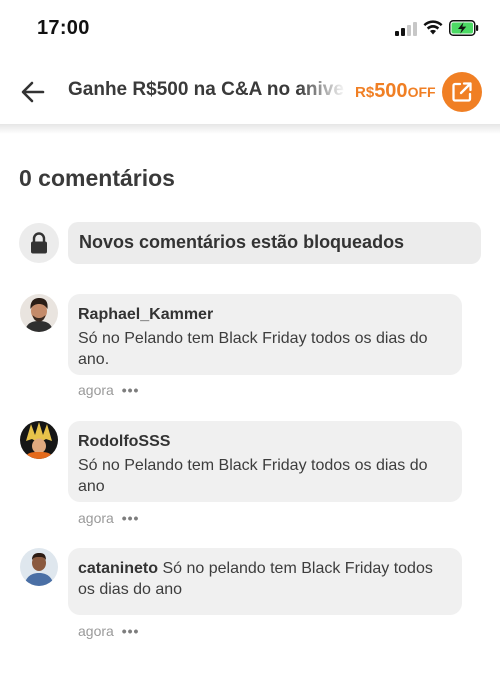  Describe the element at coordinates (433, 27) in the screenshot. I see `wifi-icon` at that location.